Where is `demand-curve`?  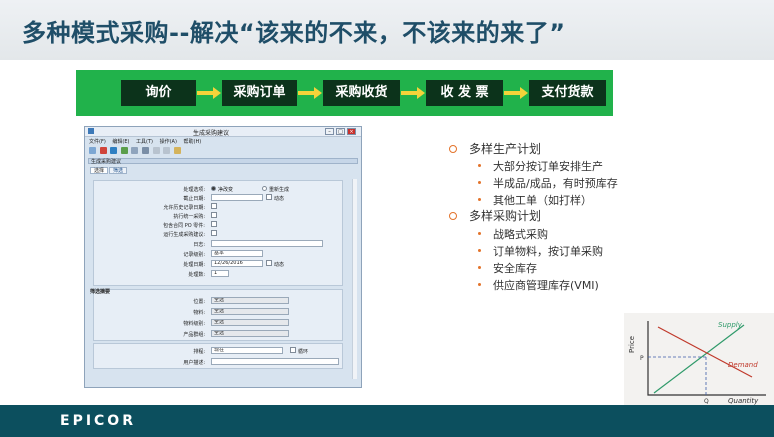
demand-curve is located at coordinates (705, 352).